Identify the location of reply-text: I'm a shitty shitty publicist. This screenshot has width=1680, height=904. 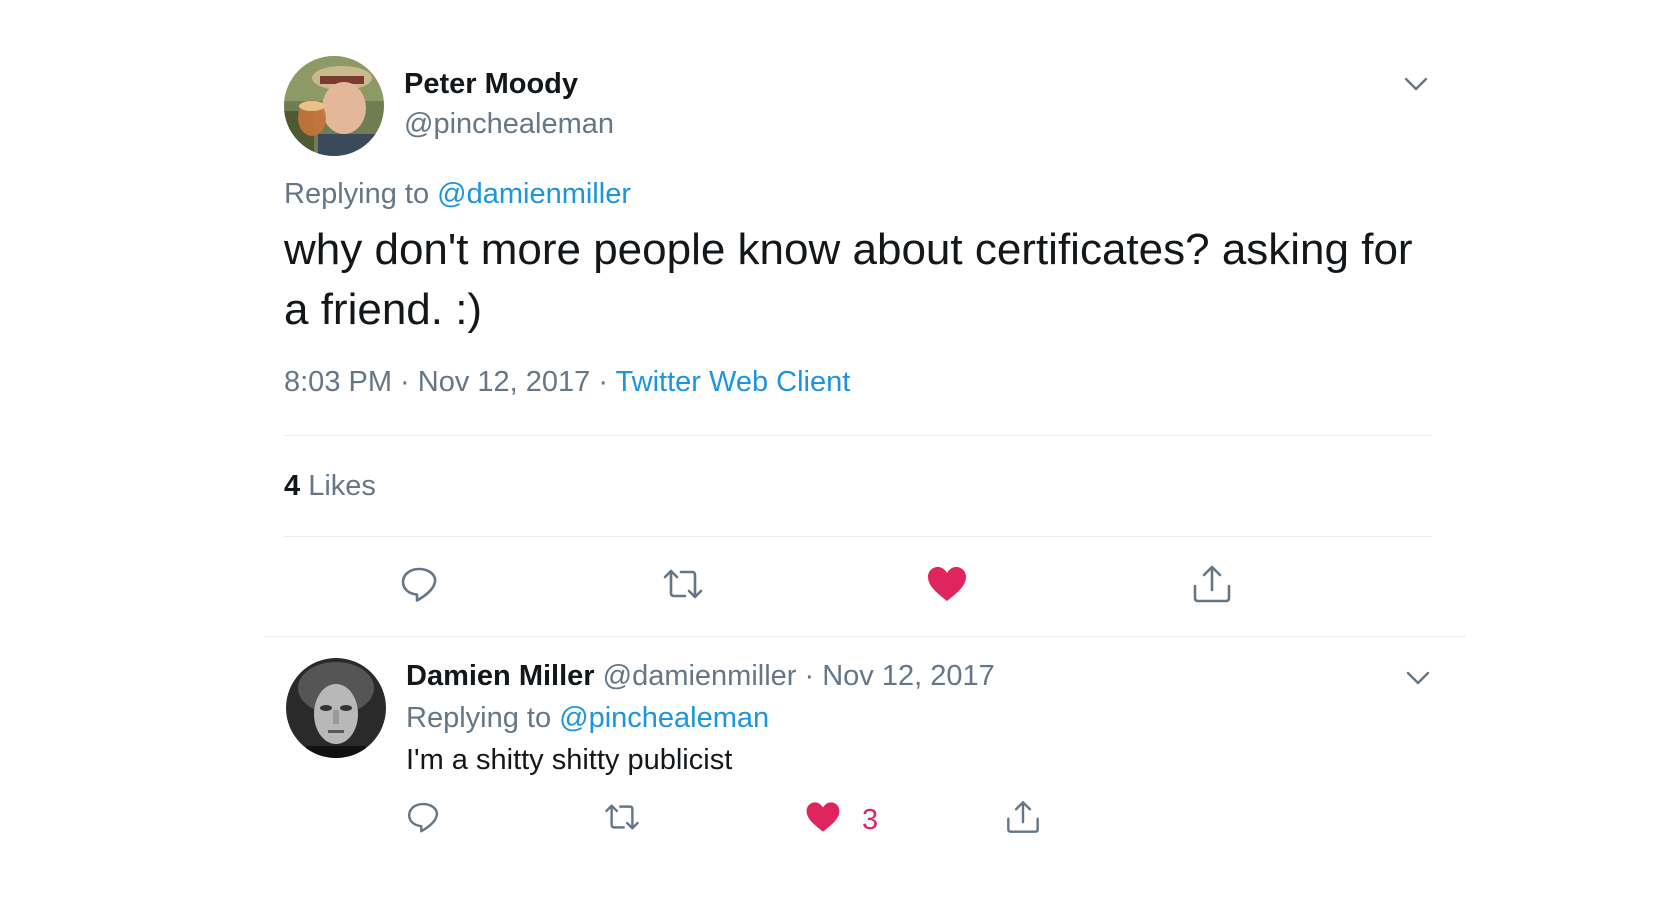
(569, 760).